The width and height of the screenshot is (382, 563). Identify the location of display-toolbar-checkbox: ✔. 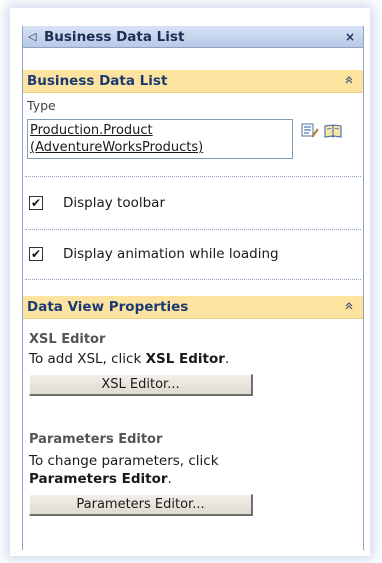
(36, 203).